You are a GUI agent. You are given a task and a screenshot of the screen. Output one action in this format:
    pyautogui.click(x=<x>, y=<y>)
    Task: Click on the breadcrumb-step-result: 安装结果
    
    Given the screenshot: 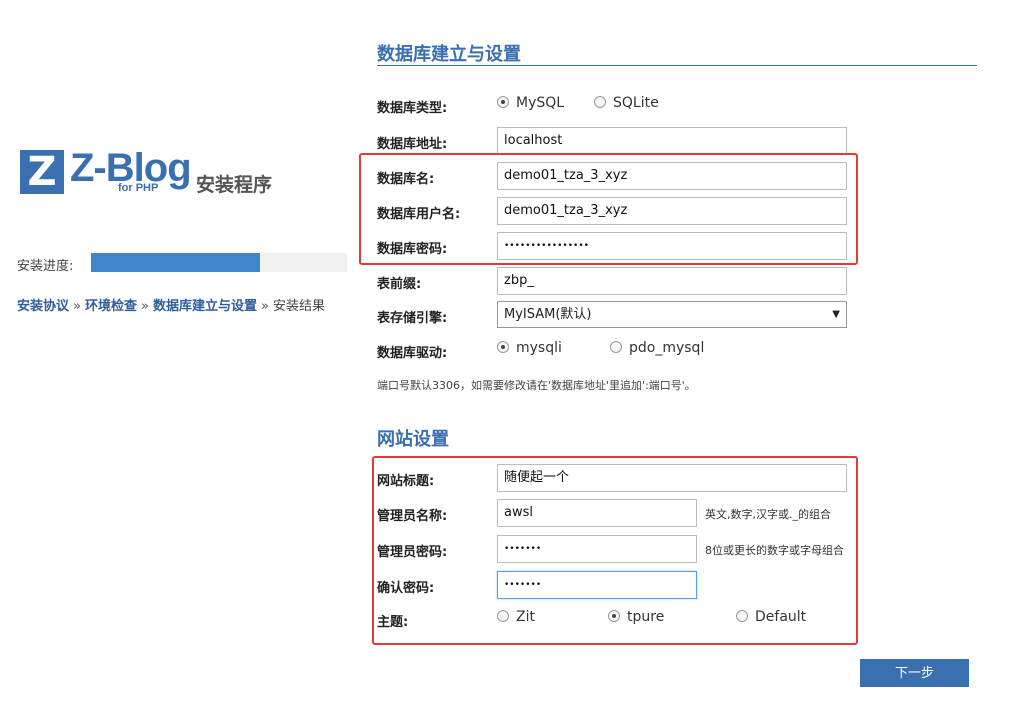 What is the action you would take?
    pyautogui.click(x=298, y=306)
    